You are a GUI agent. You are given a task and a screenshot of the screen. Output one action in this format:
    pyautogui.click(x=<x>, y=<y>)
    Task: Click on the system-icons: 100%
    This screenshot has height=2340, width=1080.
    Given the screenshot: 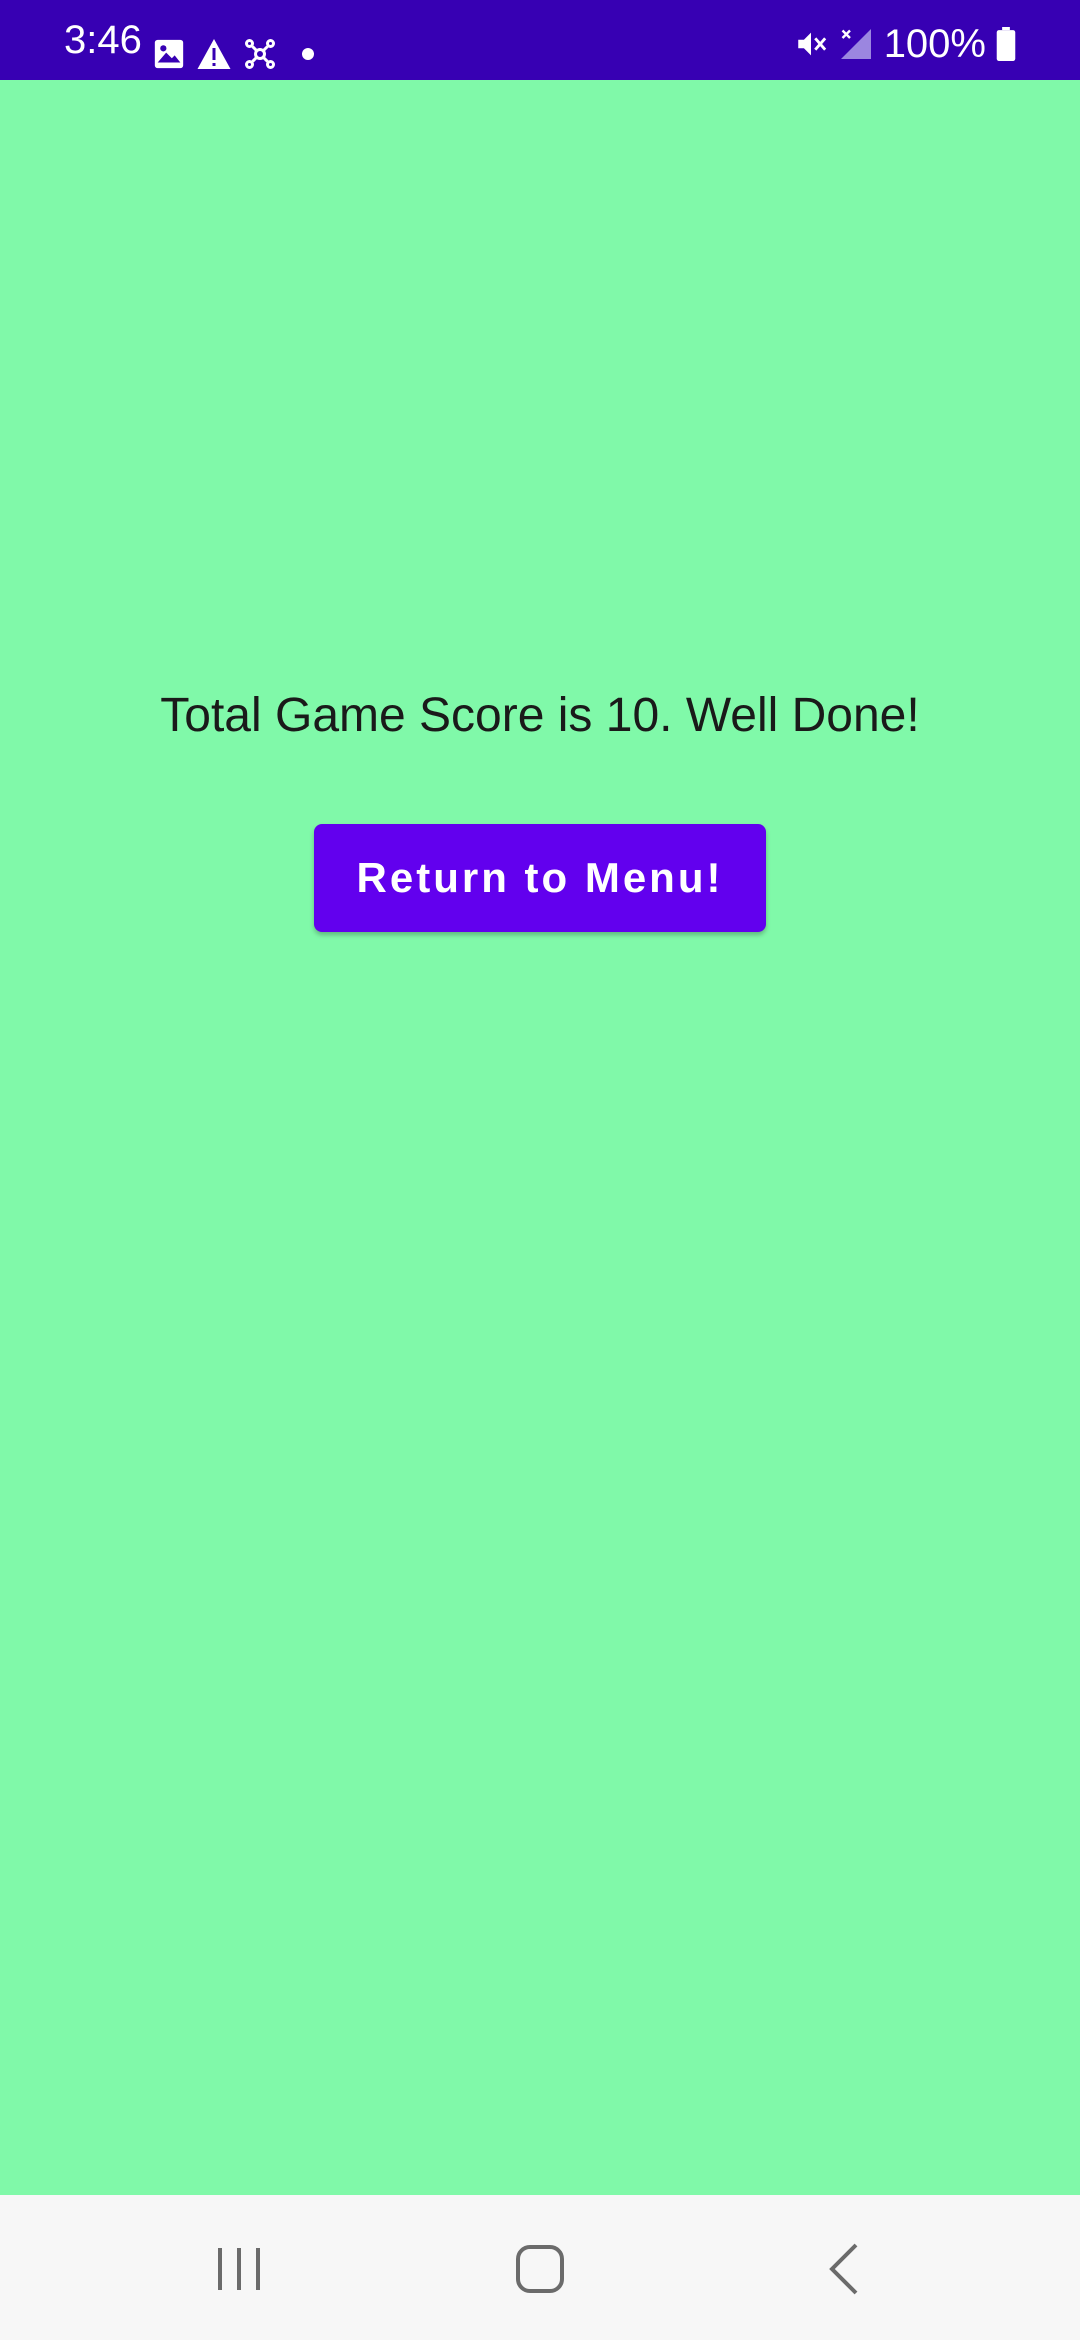 What is the action you would take?
    pyautogui.click(x=905, y=44)
    